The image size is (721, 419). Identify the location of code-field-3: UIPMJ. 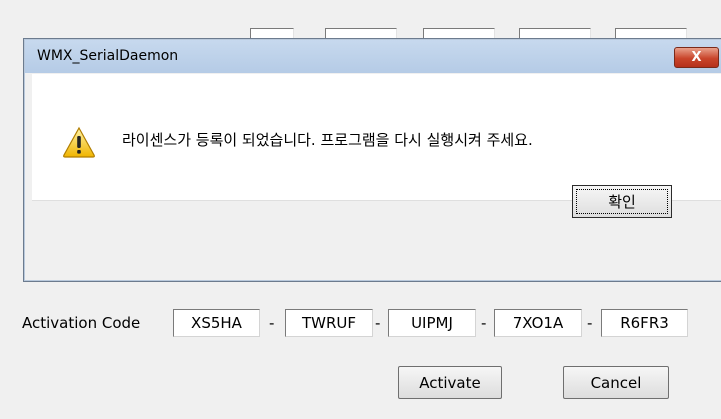
(432, 323).